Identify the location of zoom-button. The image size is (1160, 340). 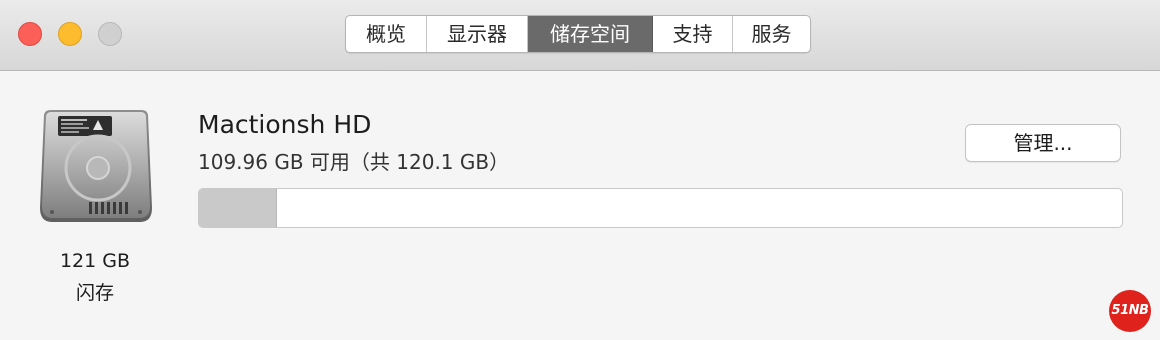
(110, 34).